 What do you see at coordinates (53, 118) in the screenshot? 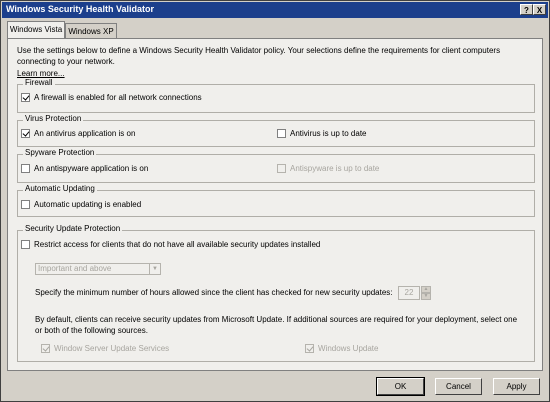
I see `virus-group-title: Virus Protection` at bounding box center [53, 118].